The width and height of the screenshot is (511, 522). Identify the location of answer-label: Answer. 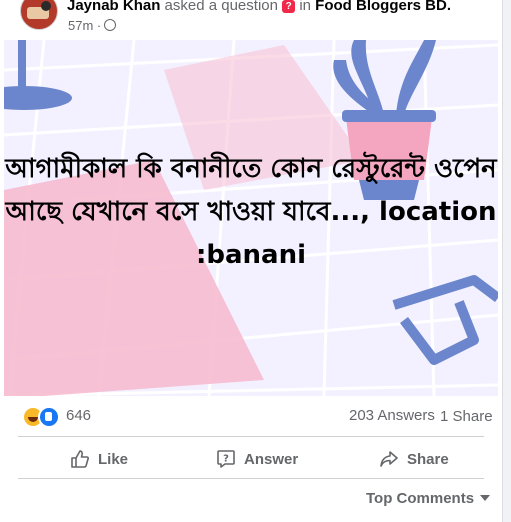
(271, 459).